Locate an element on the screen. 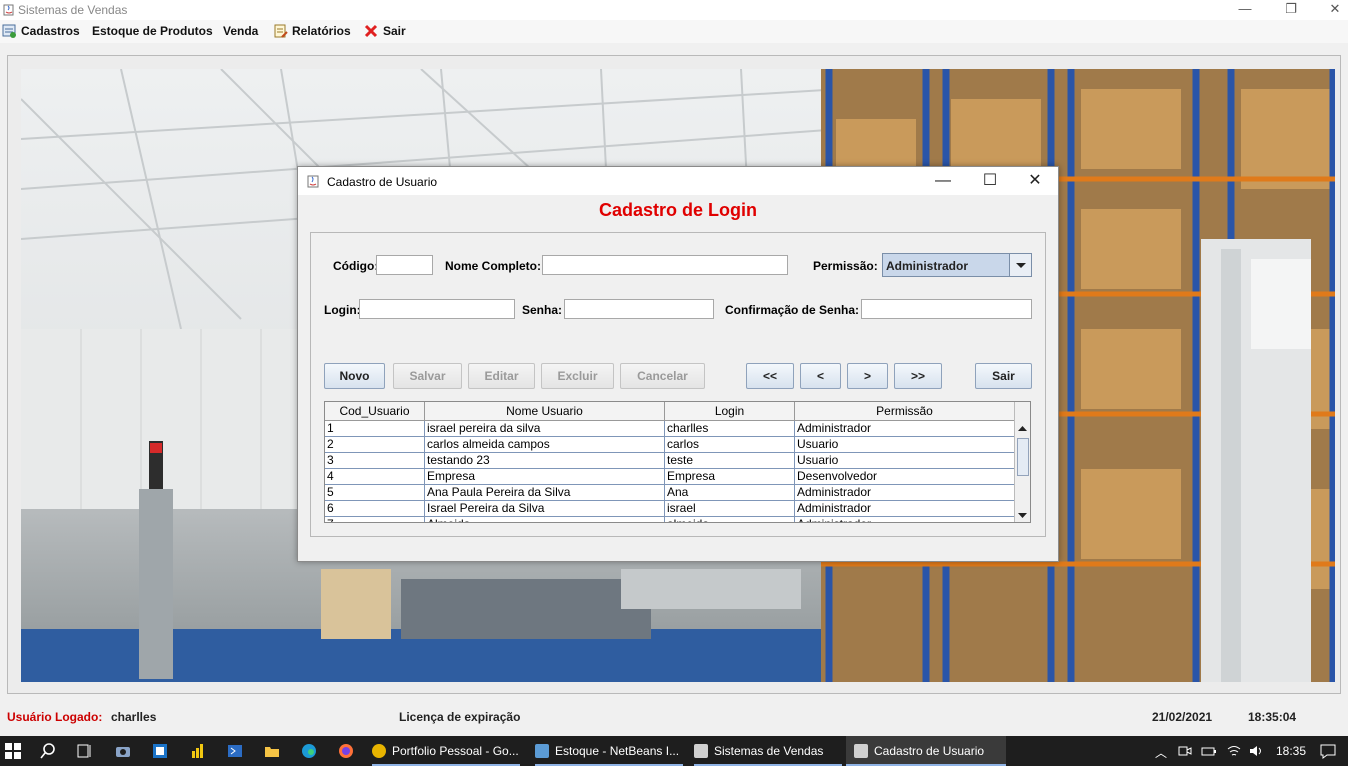  java-icon is located at coordinates (313, 181).